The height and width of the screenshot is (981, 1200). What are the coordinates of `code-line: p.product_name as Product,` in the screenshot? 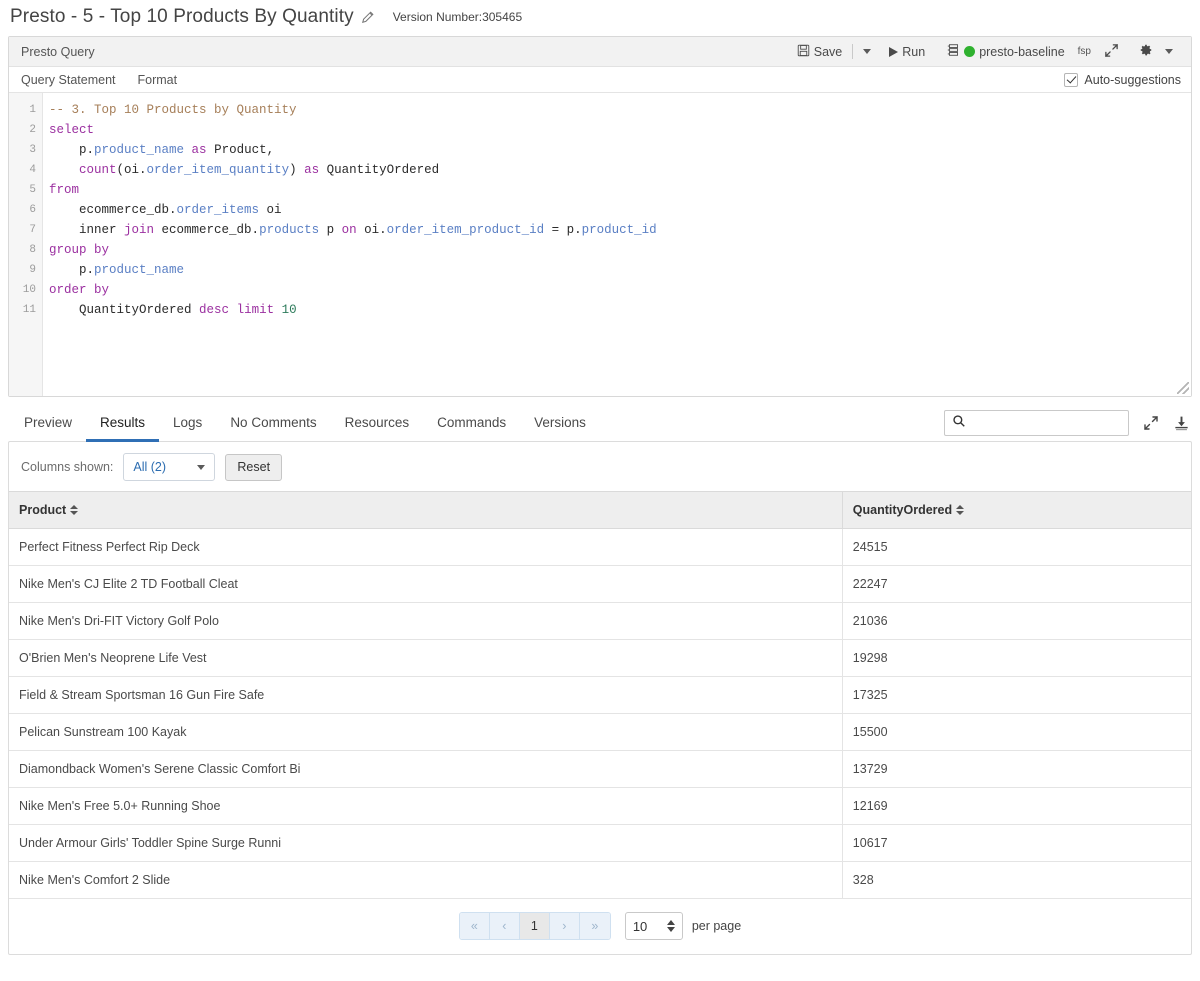 It's located at (620, 150).